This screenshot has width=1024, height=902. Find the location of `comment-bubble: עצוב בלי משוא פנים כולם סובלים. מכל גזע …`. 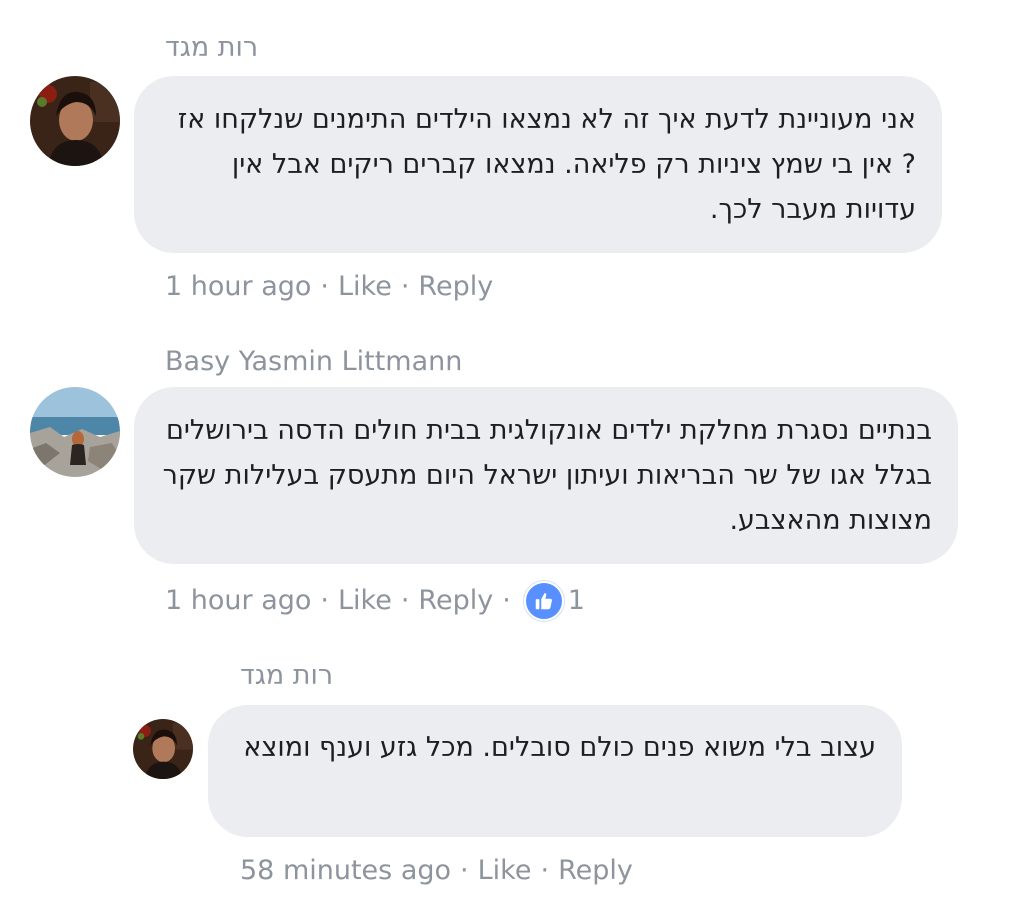

comment-bubble: עצוב בלי משוא פנים כולם סובלים. מכל גזע … is located at coordinates (555, 771).